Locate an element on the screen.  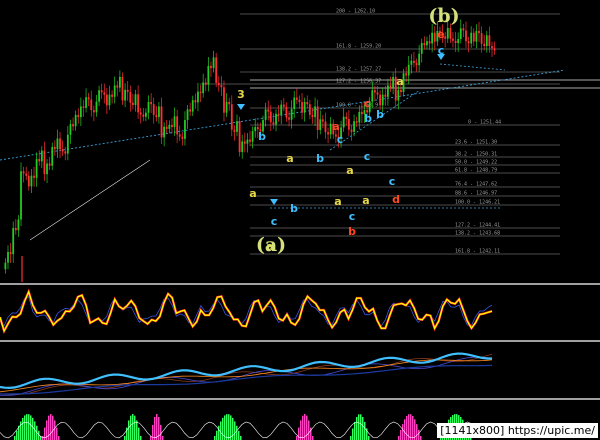
fib-label: 200 - 1262.10 is located at coordinates (355, 12).